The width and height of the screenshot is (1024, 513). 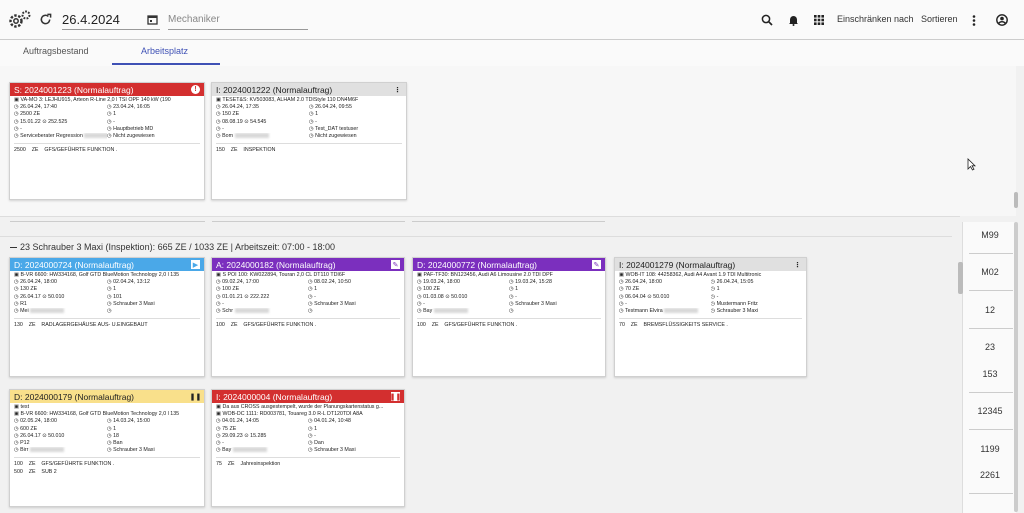 What do you see at coordinates (274, 396) in the screenshot?
I see `card-title: I: 2024000004 (Normalauftrag)` at bounding box center [274, 396].